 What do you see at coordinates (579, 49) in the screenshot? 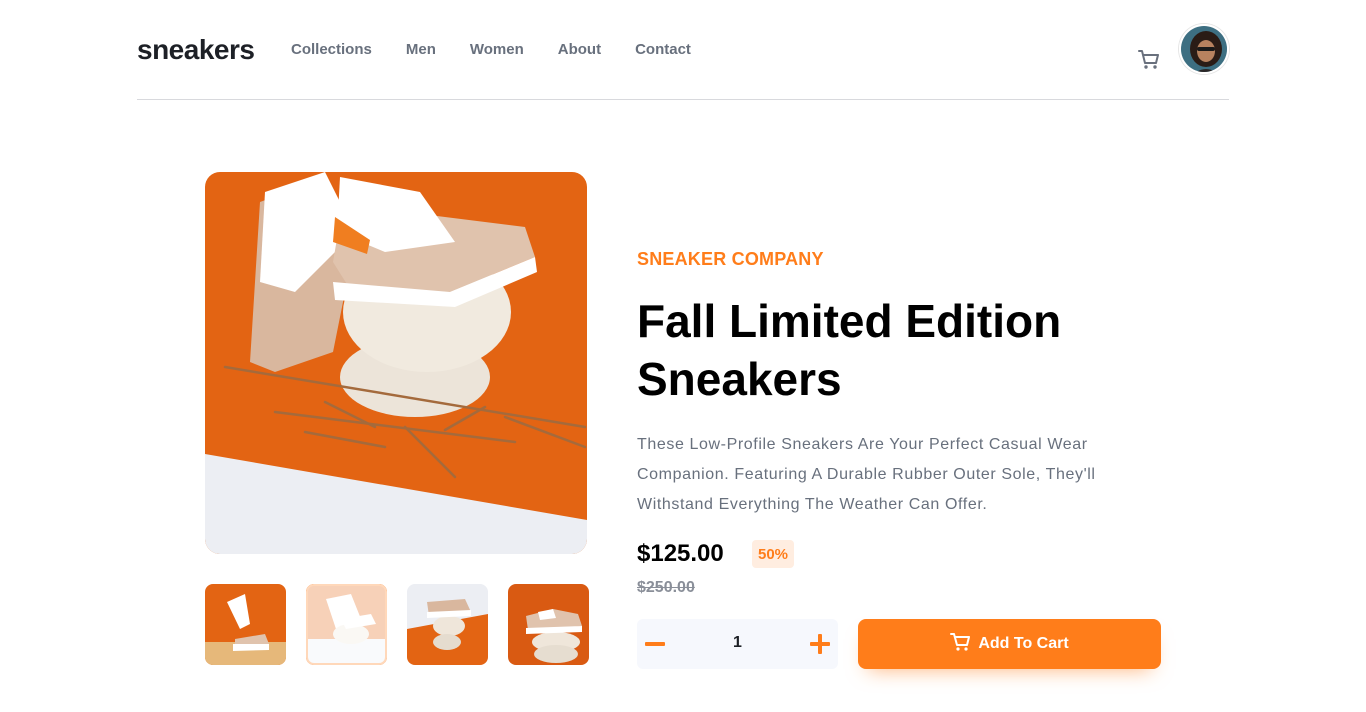
I see `nav-about: About` at bounding box center [579, 49].